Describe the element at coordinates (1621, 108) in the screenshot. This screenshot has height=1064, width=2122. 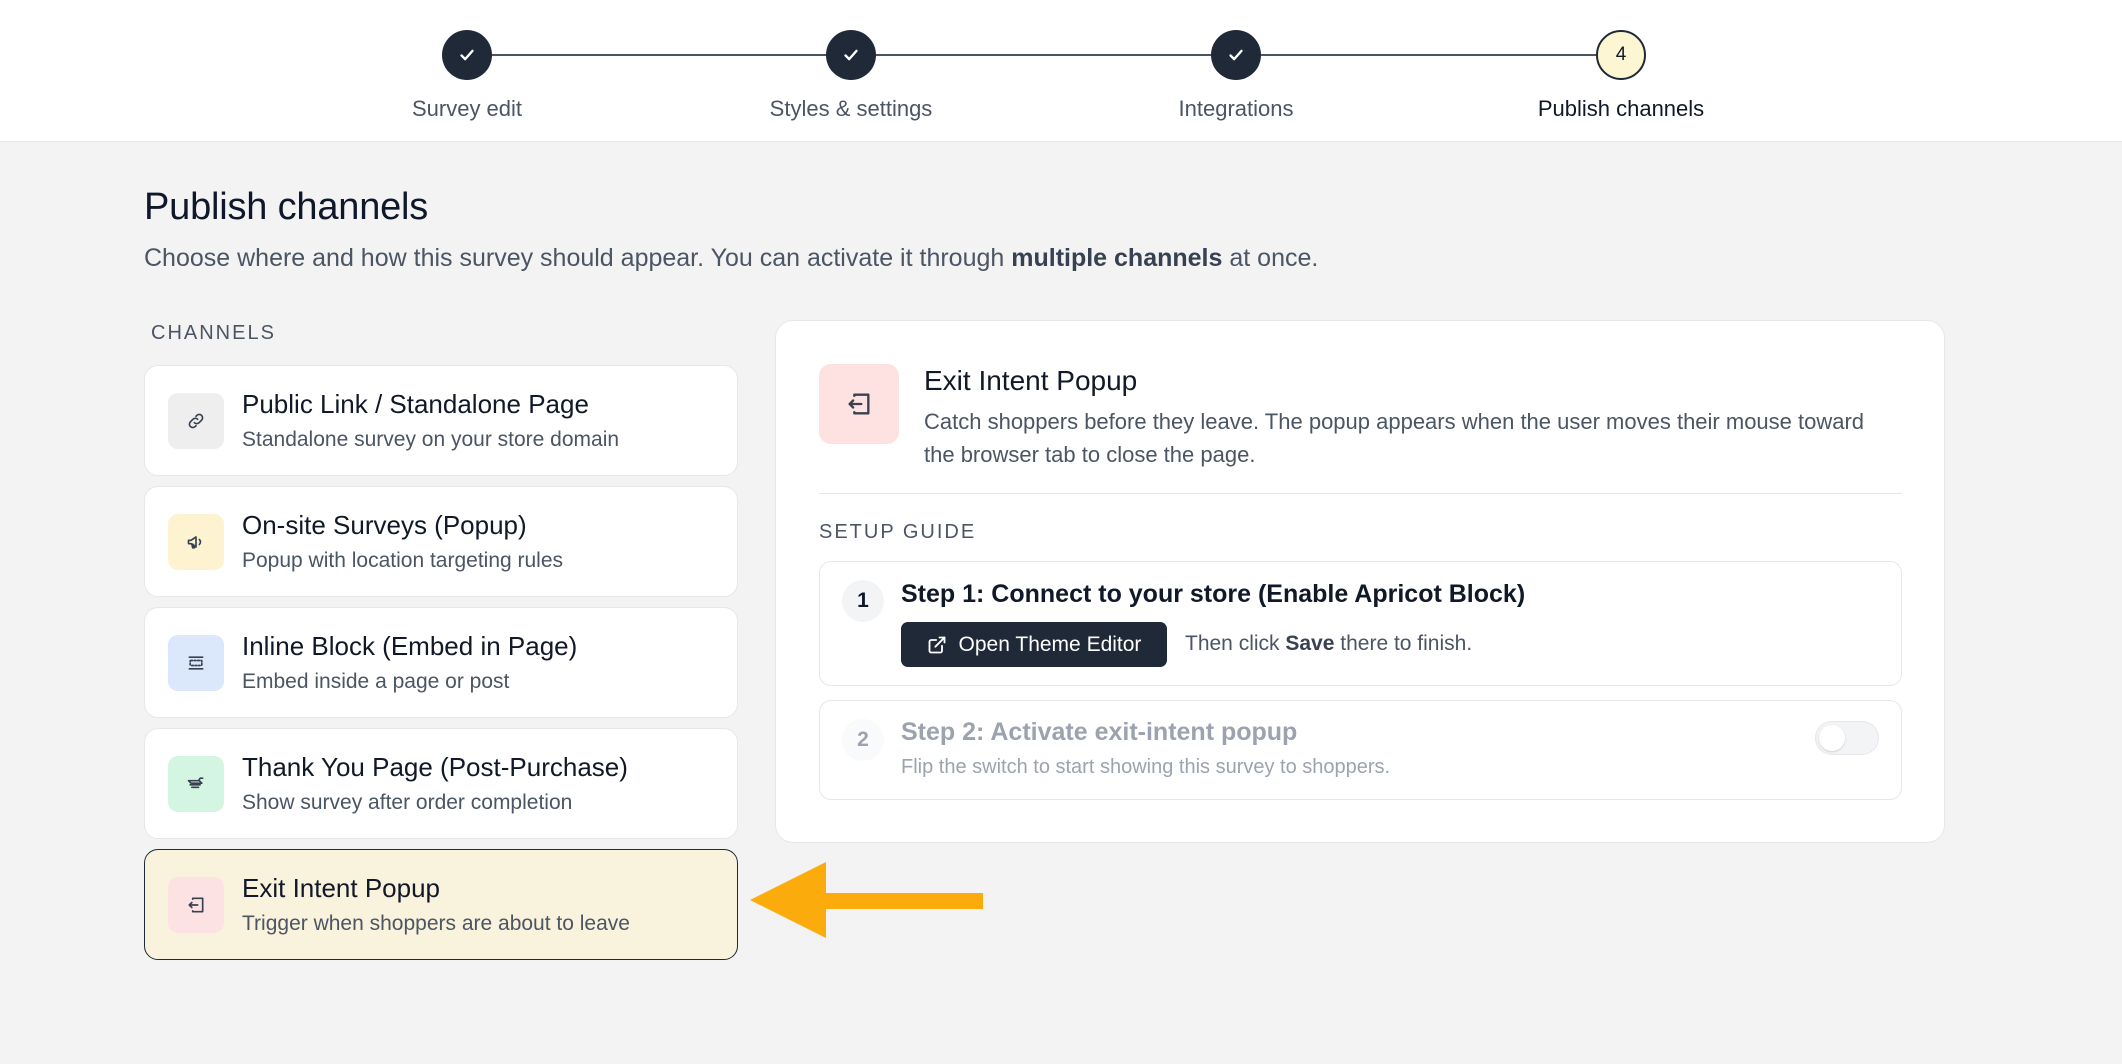
I see `step-label: Publish channels` at that location.